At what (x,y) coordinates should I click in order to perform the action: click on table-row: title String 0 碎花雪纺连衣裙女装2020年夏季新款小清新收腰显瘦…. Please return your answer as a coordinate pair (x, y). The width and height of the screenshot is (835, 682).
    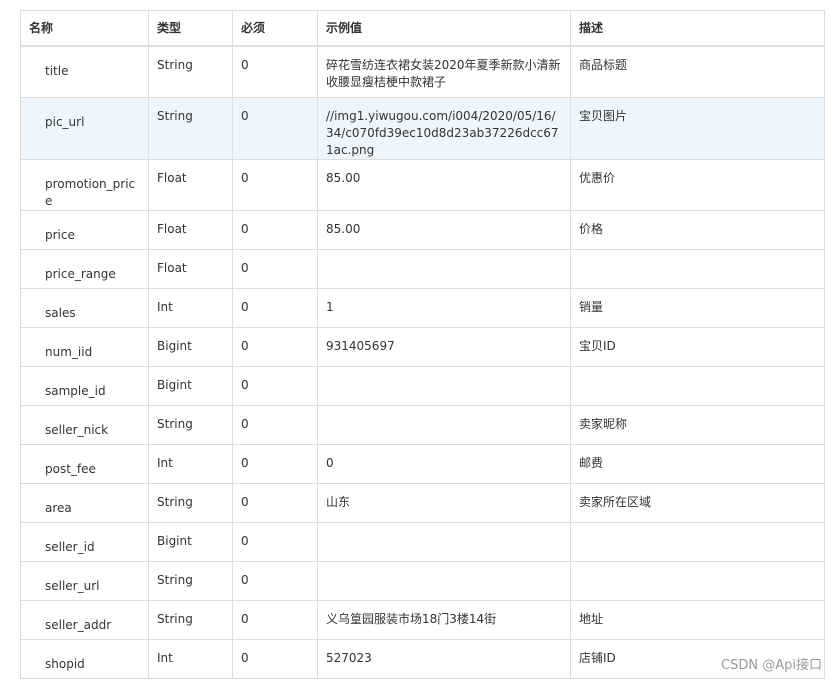
    Looking at the image, I should click on (422, 71).